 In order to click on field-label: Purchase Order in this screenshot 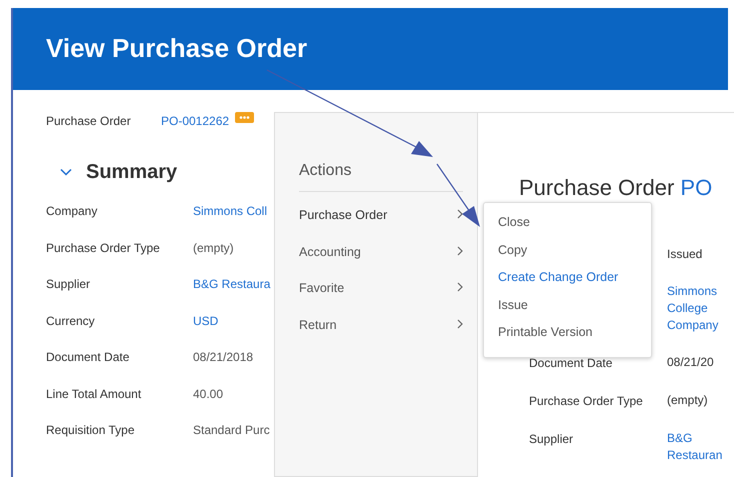, I will do `click(89, 121)`.